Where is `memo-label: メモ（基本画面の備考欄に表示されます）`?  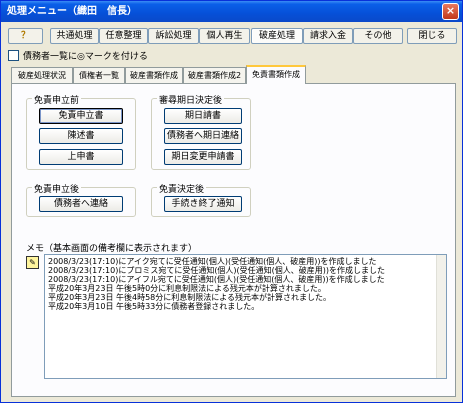
memo-label: メモ（基本画面の備考欄に表示されます） is located at coordinates (112, 249).